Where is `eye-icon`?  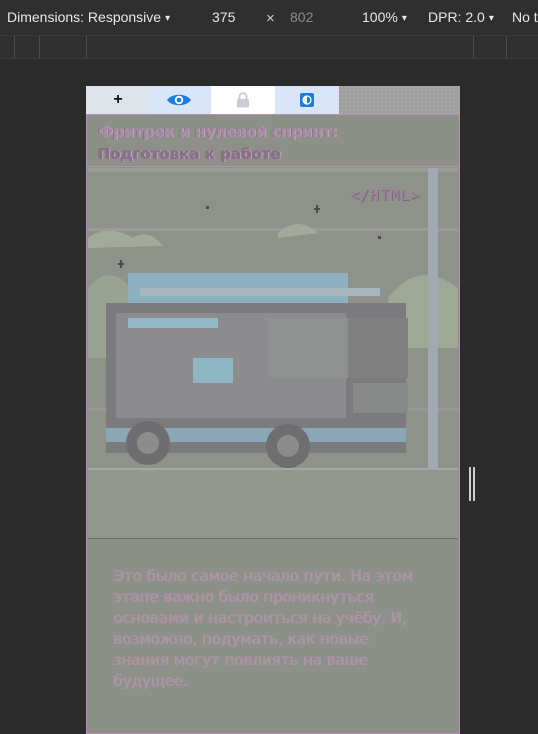
eye-icon is located at coordinates (179, 100).